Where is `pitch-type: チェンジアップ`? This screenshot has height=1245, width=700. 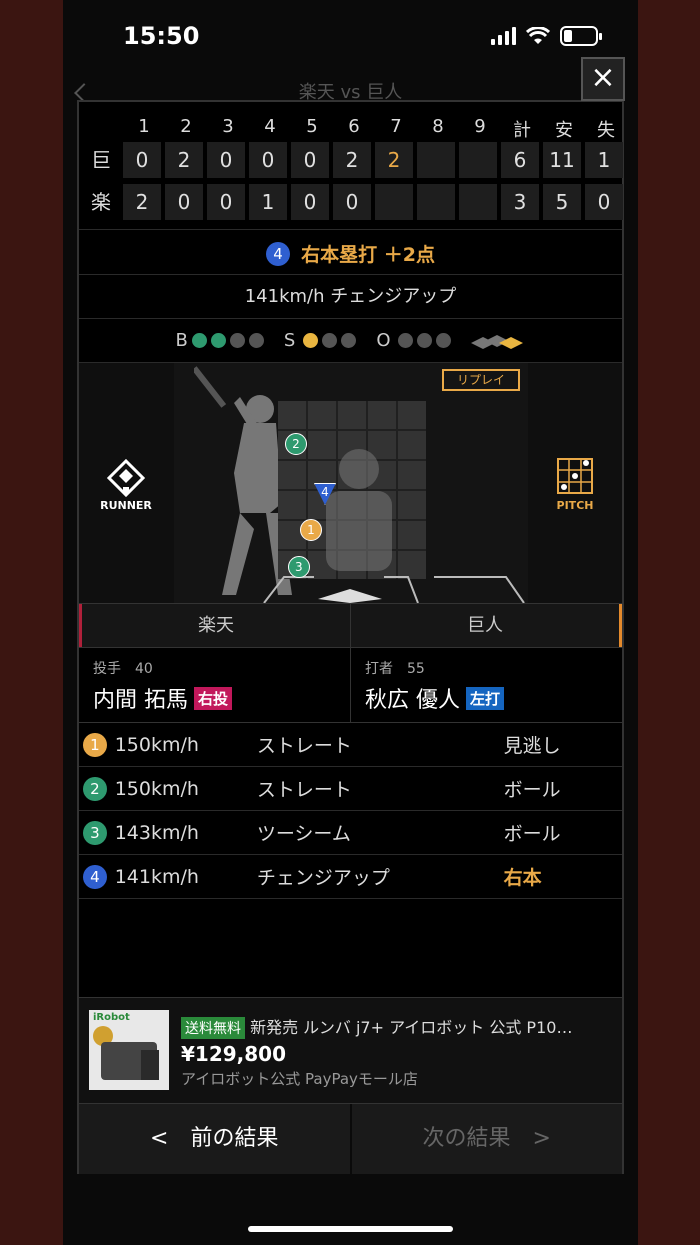 pitch-type: チェンジアップ is located at coordinates (323, 878).